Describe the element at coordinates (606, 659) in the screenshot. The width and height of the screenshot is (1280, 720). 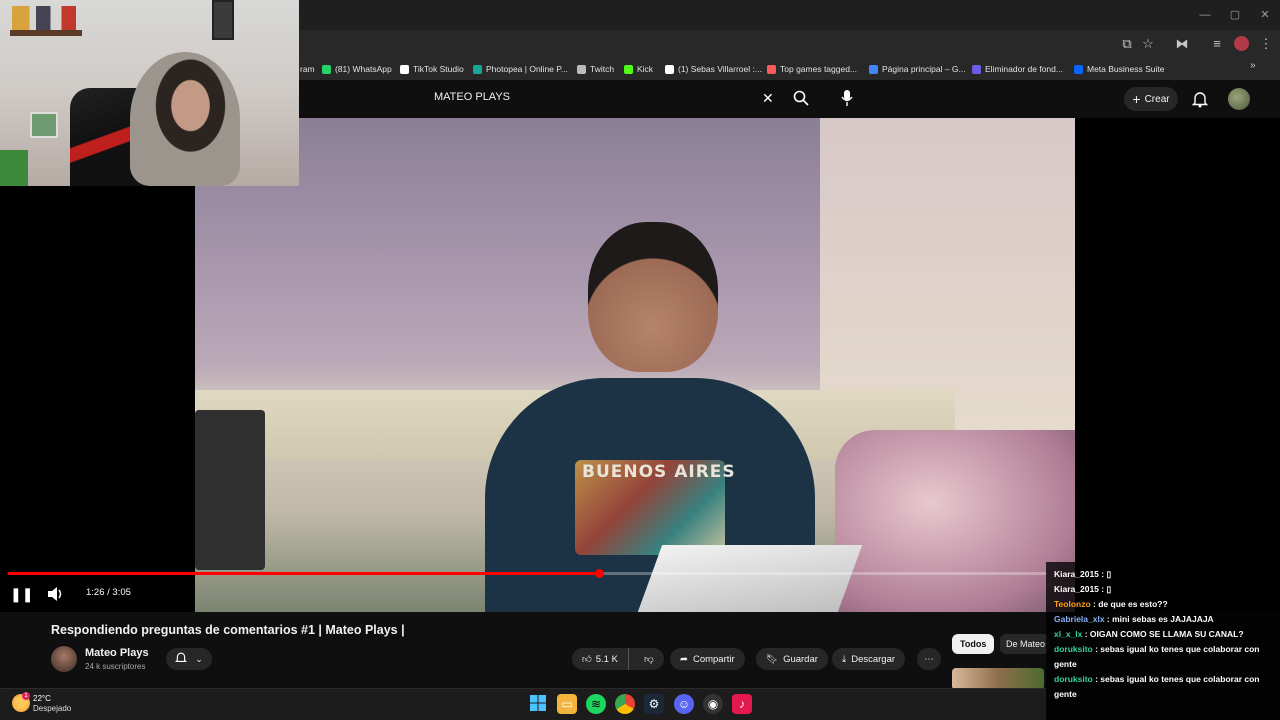
I see `like-count: 5.1 K` at that location.